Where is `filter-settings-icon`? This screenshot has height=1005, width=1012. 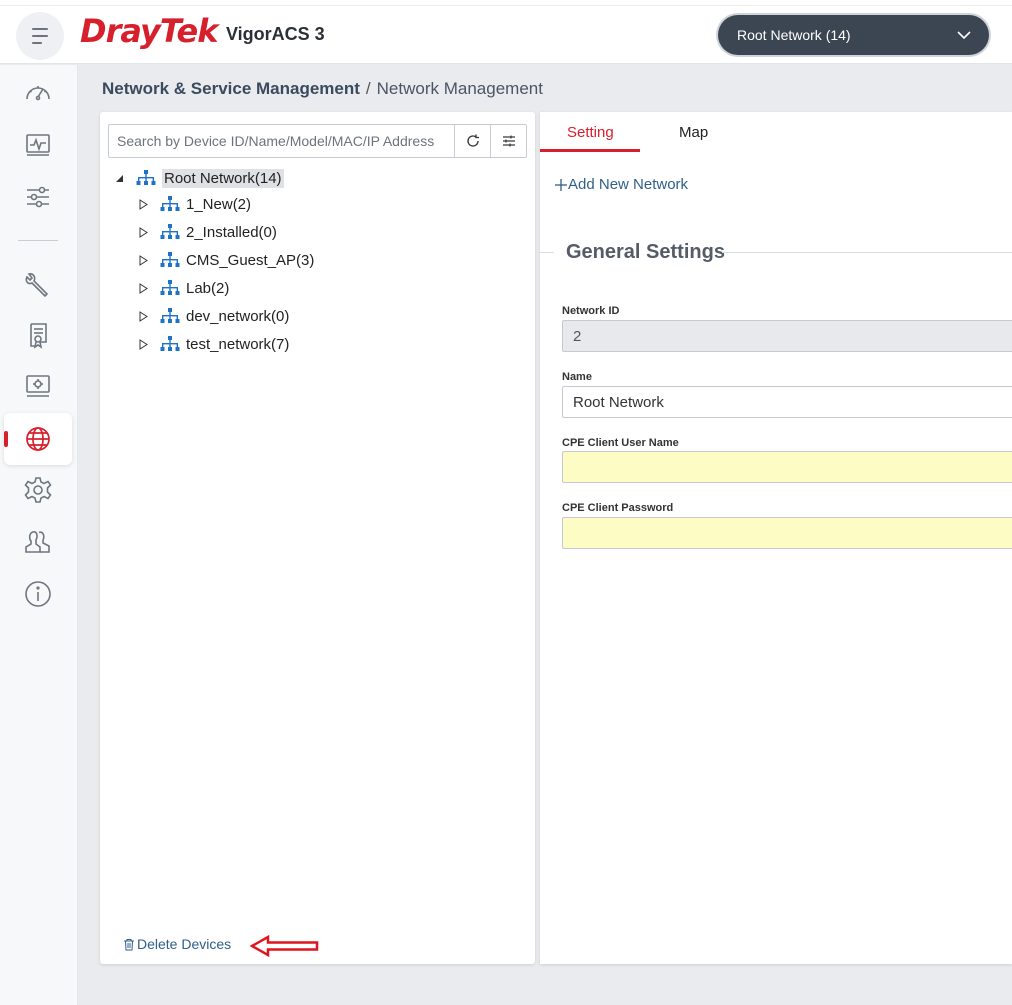
filter-settings-icon is located at coordinates (508, 141).